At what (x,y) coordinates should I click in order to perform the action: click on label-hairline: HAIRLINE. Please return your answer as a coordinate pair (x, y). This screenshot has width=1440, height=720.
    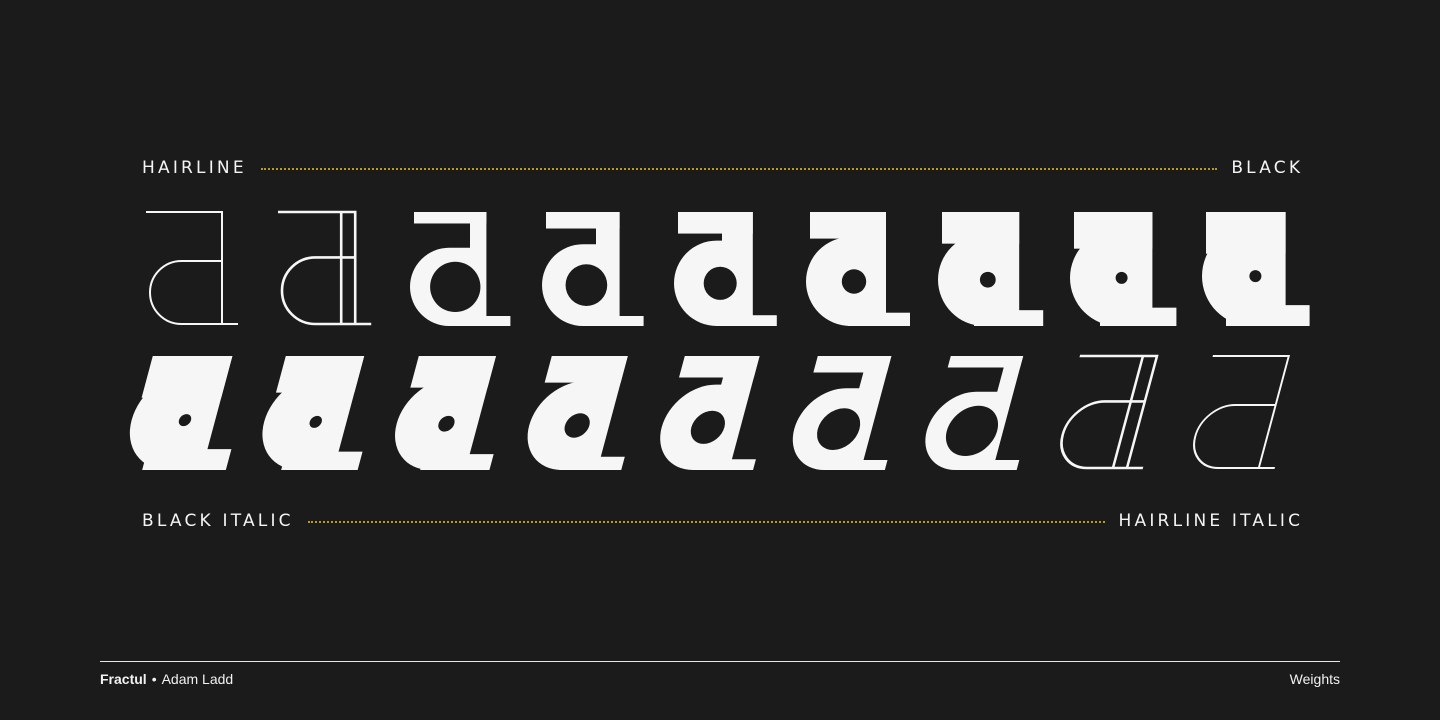
    Looking at the image, I should click on (194, 168).